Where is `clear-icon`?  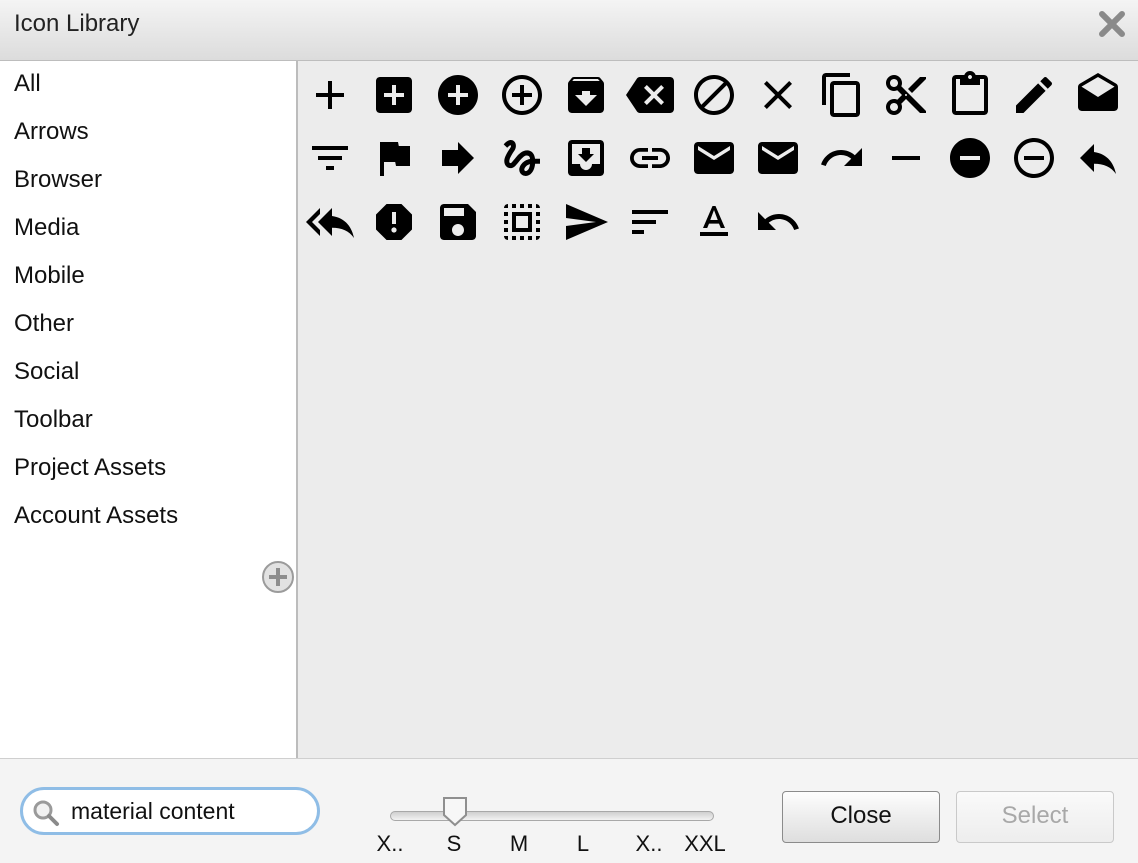
clear-icon is located at coordinates (778, 95).